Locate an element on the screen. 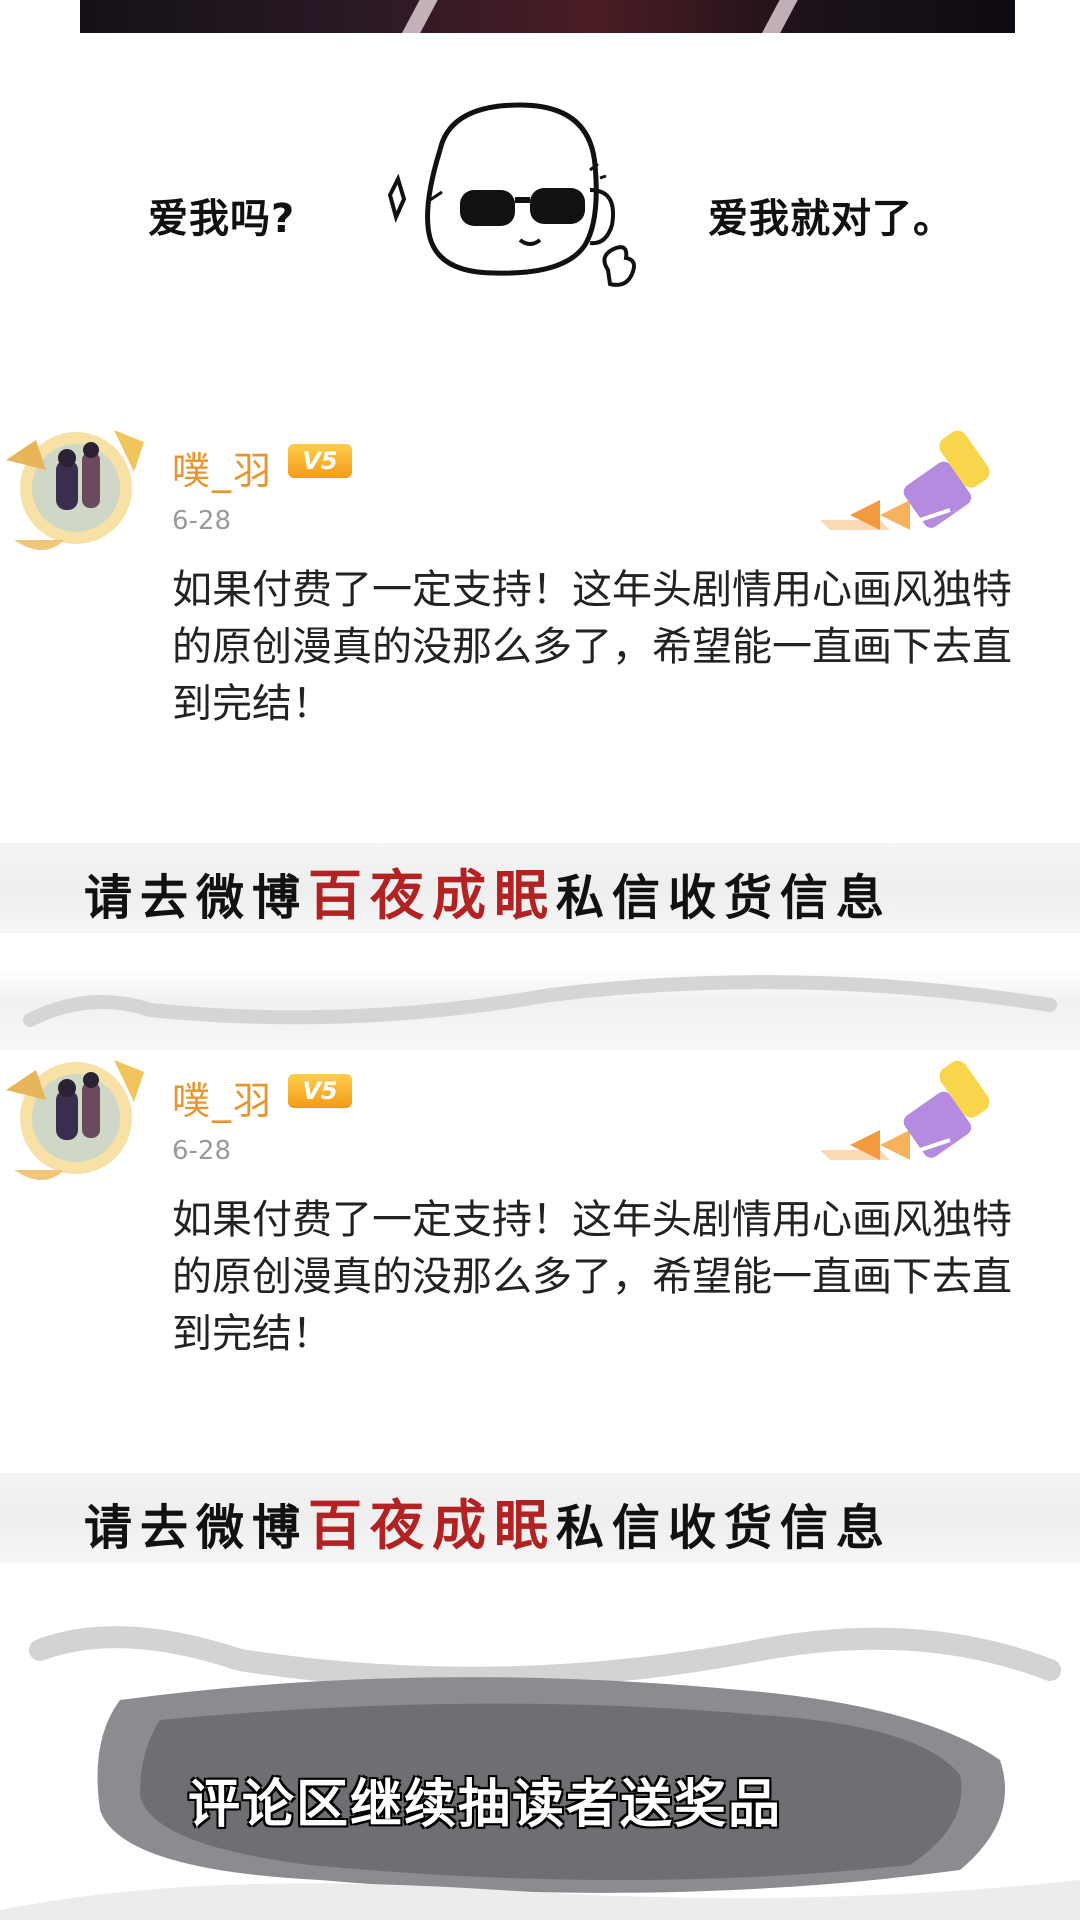  footer-prize-text: 评论区继续抽读者送奖品 is located at coordinates (485, 1805).